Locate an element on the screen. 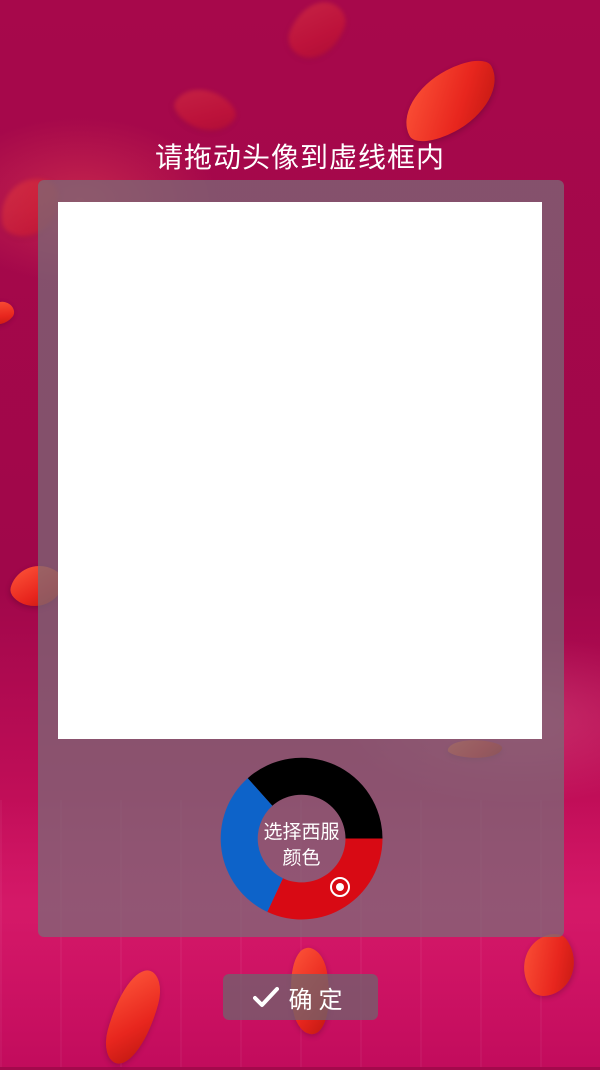 The image size is (600, 1070). confirm-label: 确定 is located at coordinates (318, 999).